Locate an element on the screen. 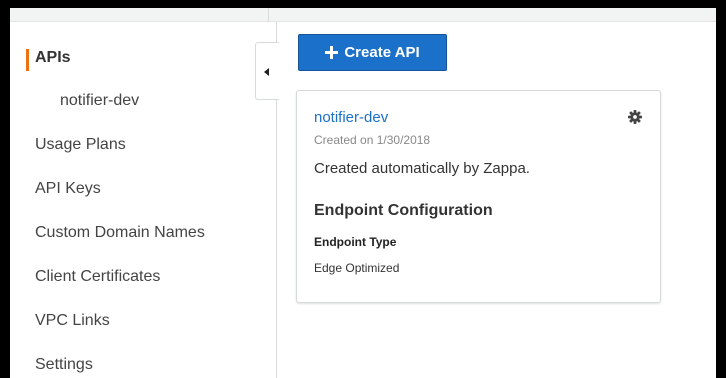  top-divider is located at coordinates (268, 15).